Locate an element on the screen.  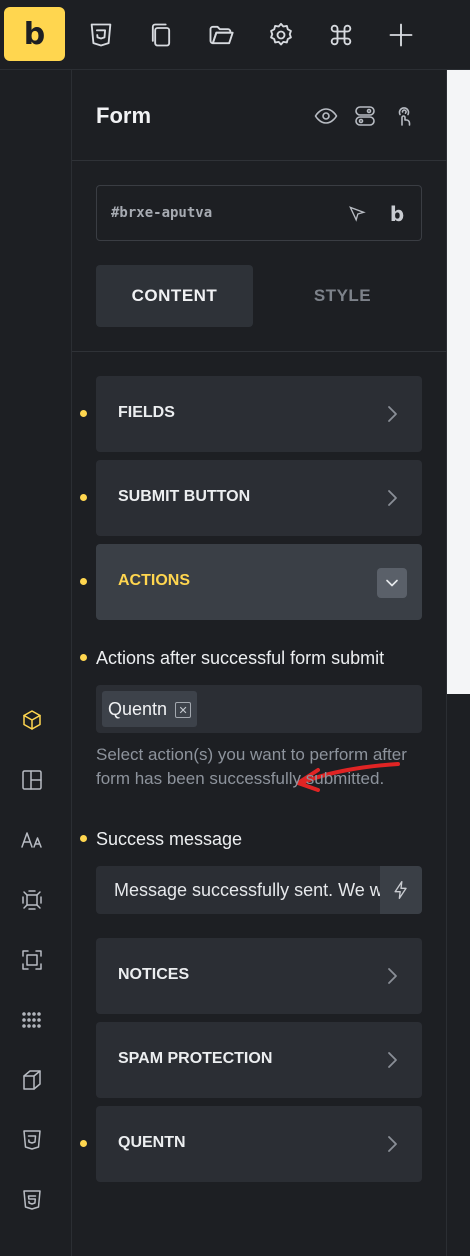
group-notices: NOTICES is located at coordinates (259, 976).